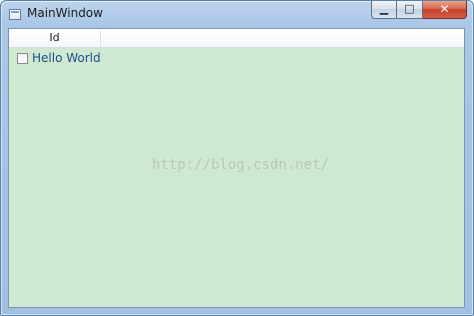 This screenshot has width=474, height=316. What do you see at coordinates (55, 38) in the screenshot?
I see `column-header-id: Id` at bounding box center [55, 38].